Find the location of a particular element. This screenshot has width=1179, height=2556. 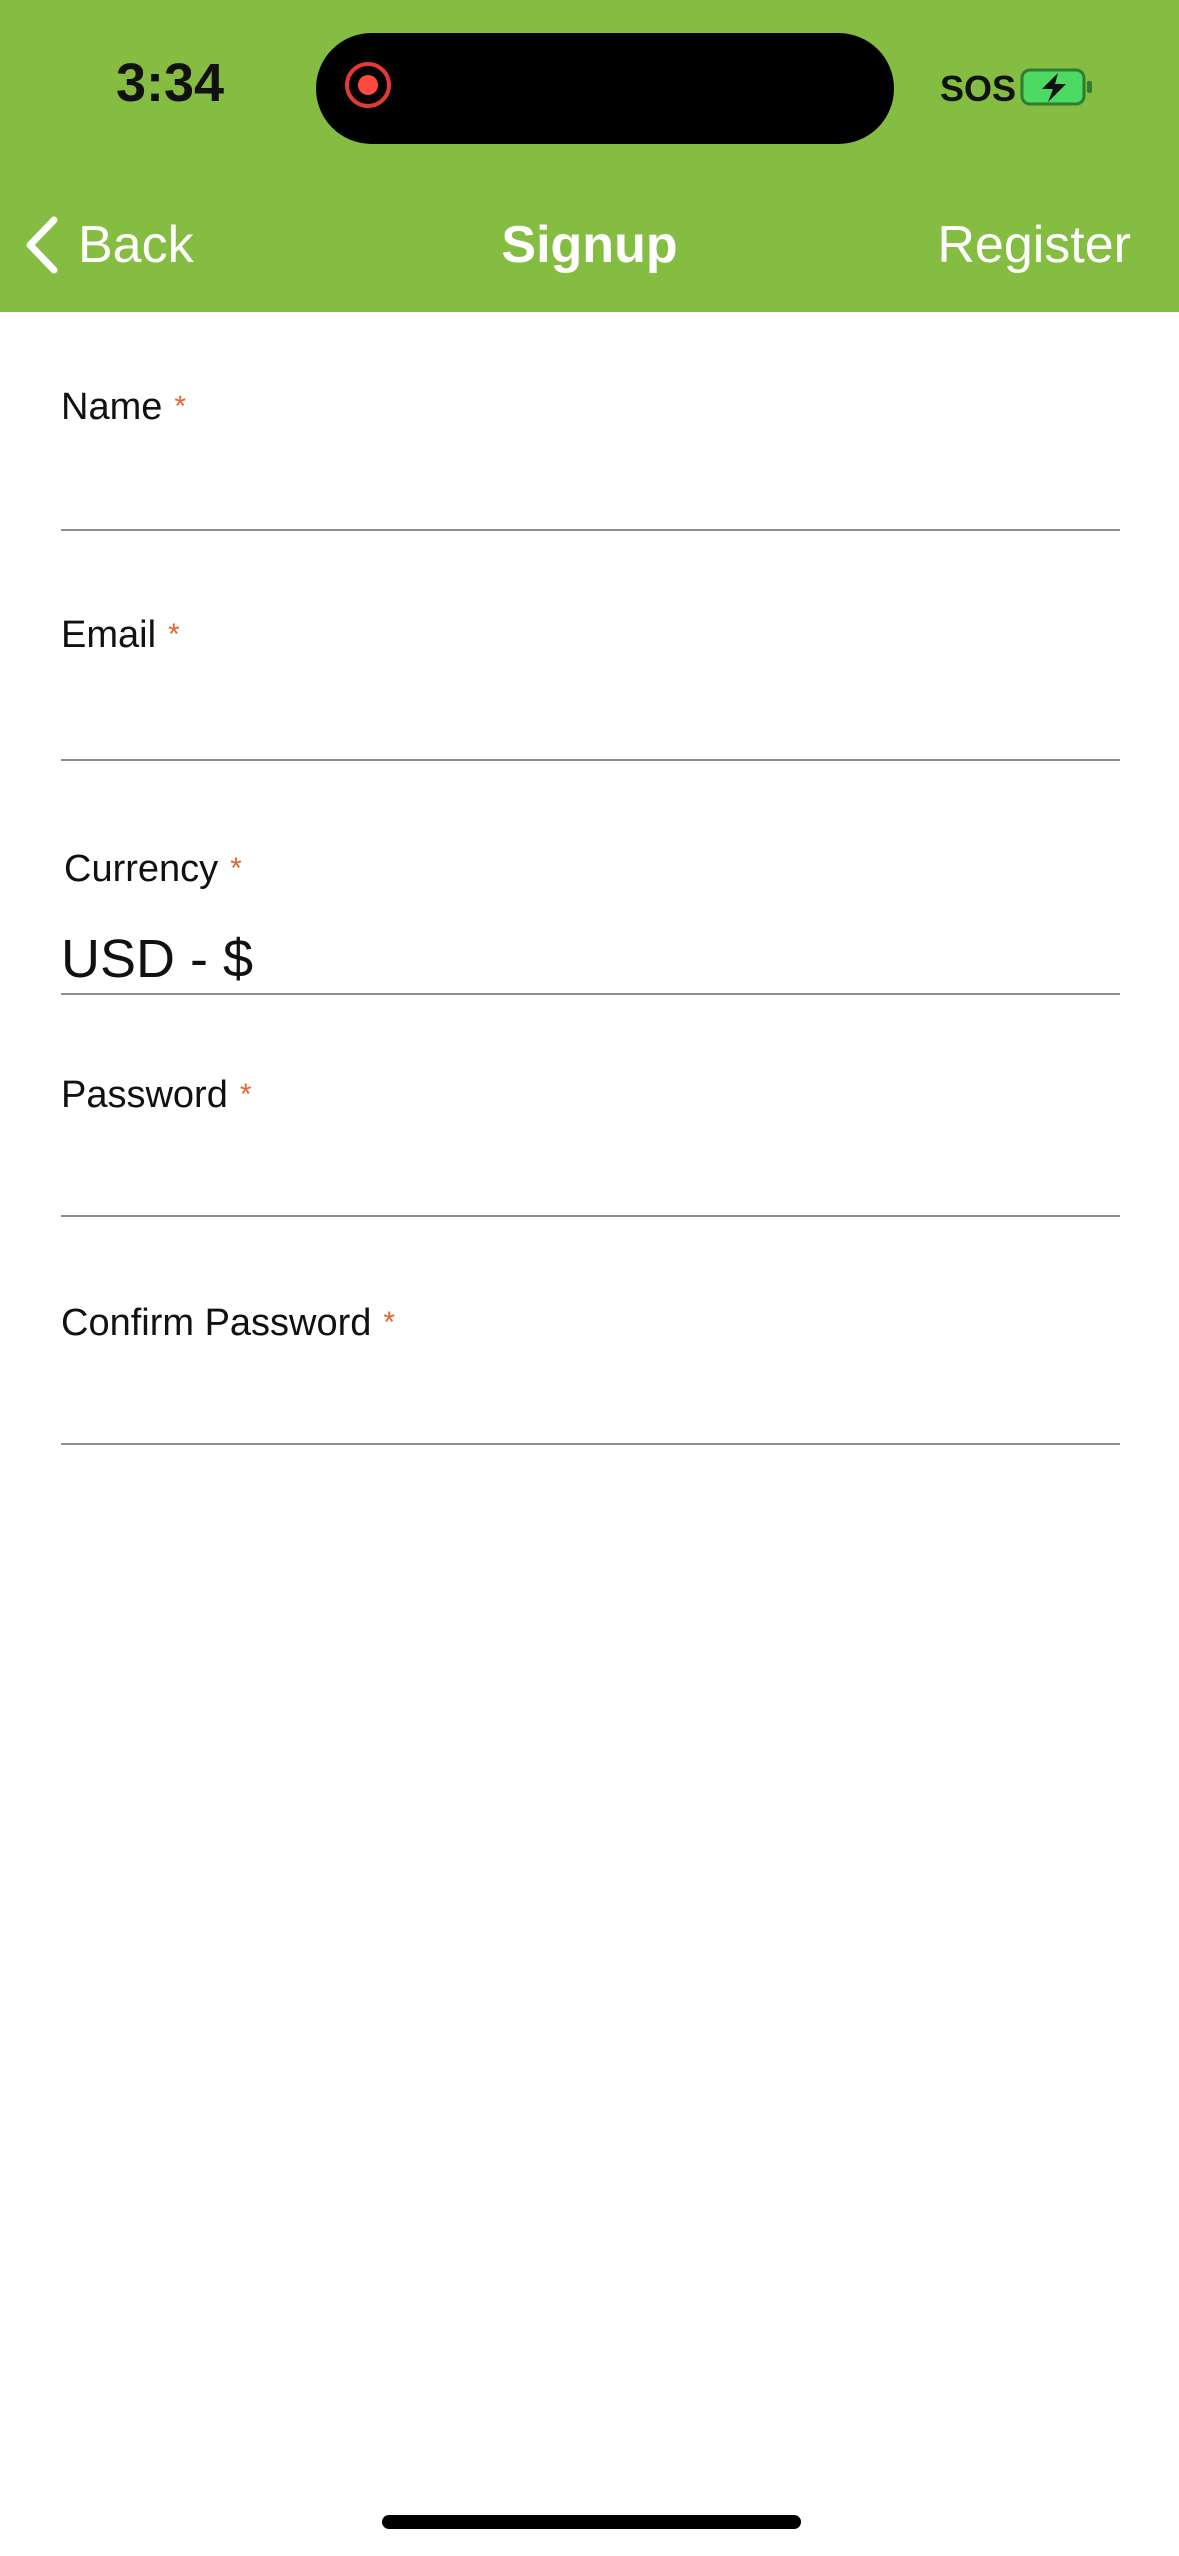

record-dot is located at coordinates (368, 85).